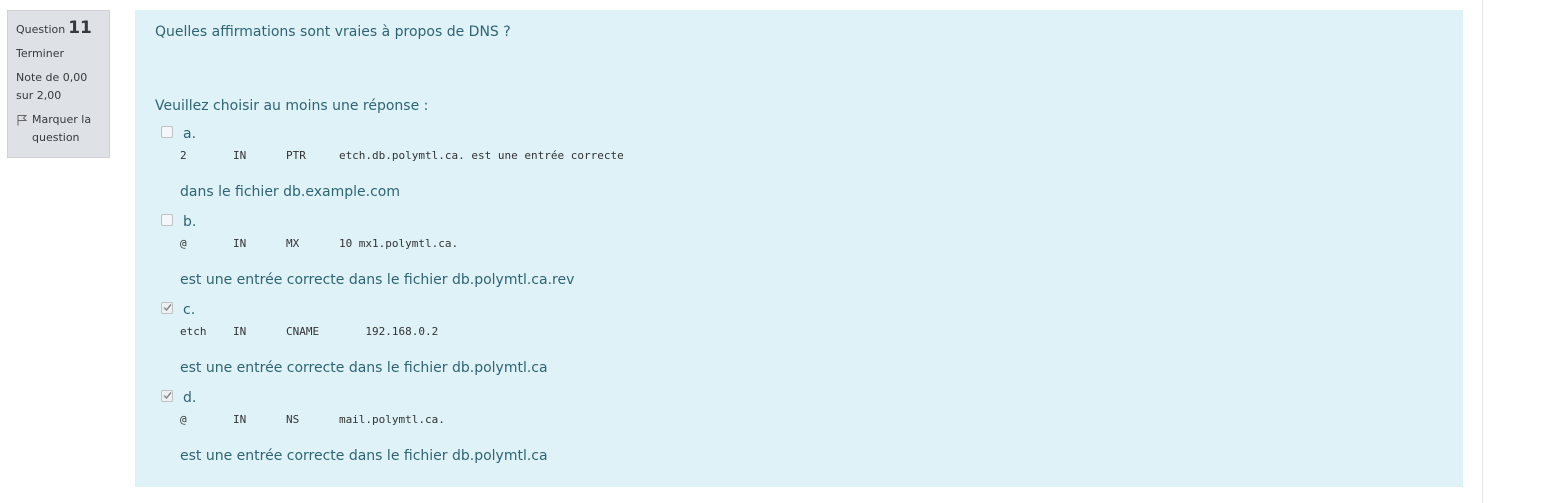 This screenshot has height=503, width=1551. I want to click on page-divider, so click(1482, 251).